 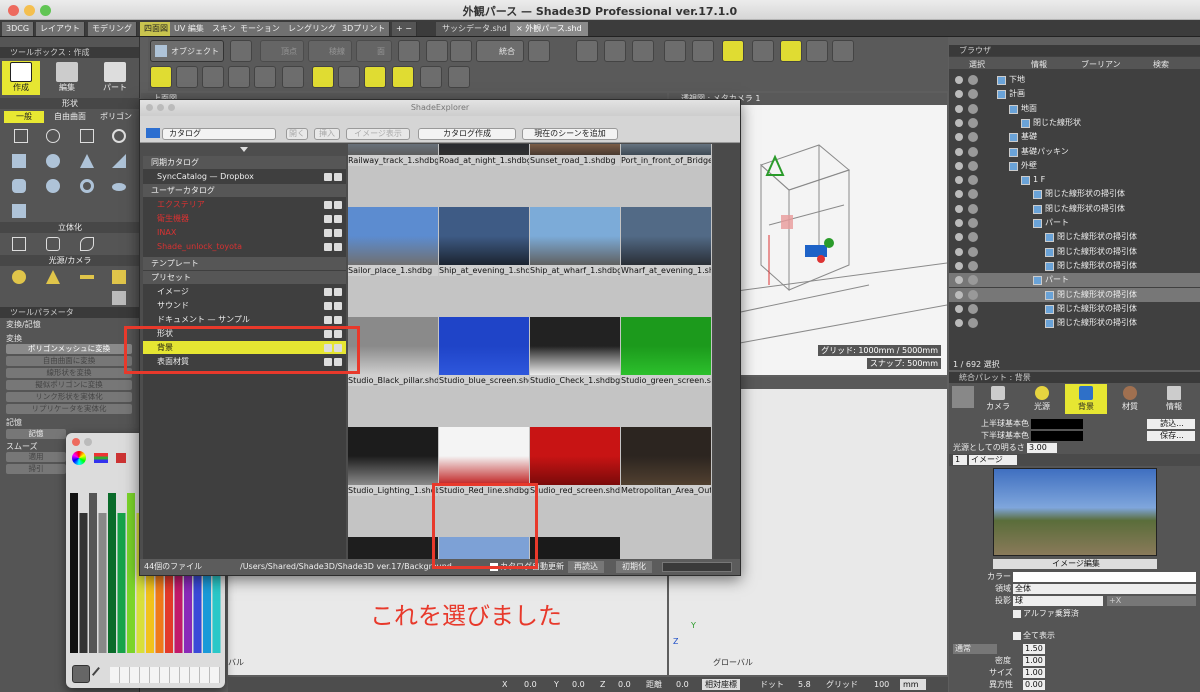 I want to click on disc-icon, so click(x=119, y=187).